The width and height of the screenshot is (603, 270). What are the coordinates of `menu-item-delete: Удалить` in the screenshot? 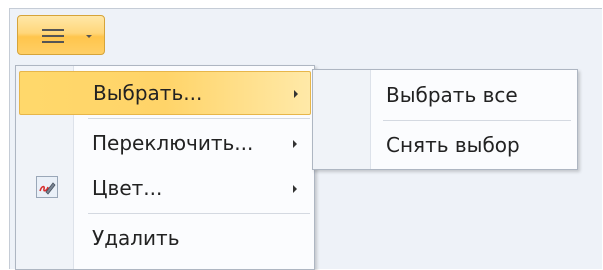 It's located at (165, 239).